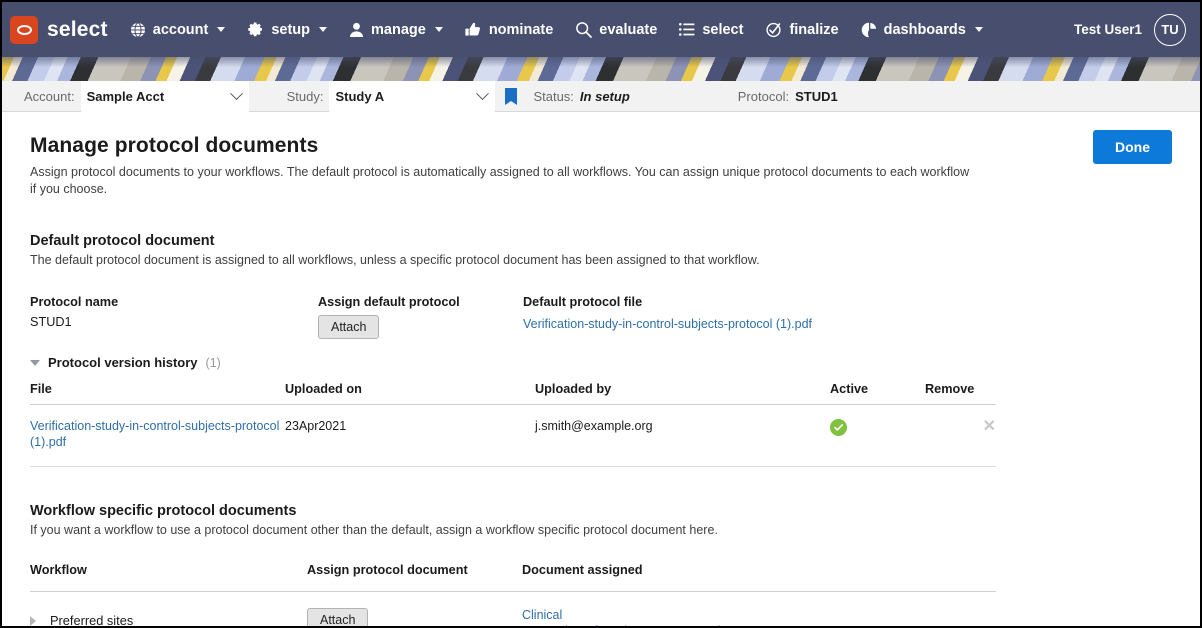 The image size is (1202, 628). I want to click on avatar: TU, so click(1170, 29).